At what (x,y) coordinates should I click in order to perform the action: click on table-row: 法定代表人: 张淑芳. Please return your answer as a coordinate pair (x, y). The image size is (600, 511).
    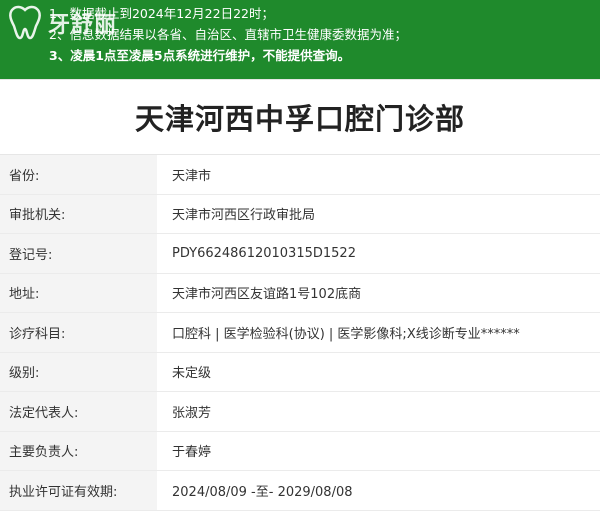
    Looking at the image, I should click on (300, 412).